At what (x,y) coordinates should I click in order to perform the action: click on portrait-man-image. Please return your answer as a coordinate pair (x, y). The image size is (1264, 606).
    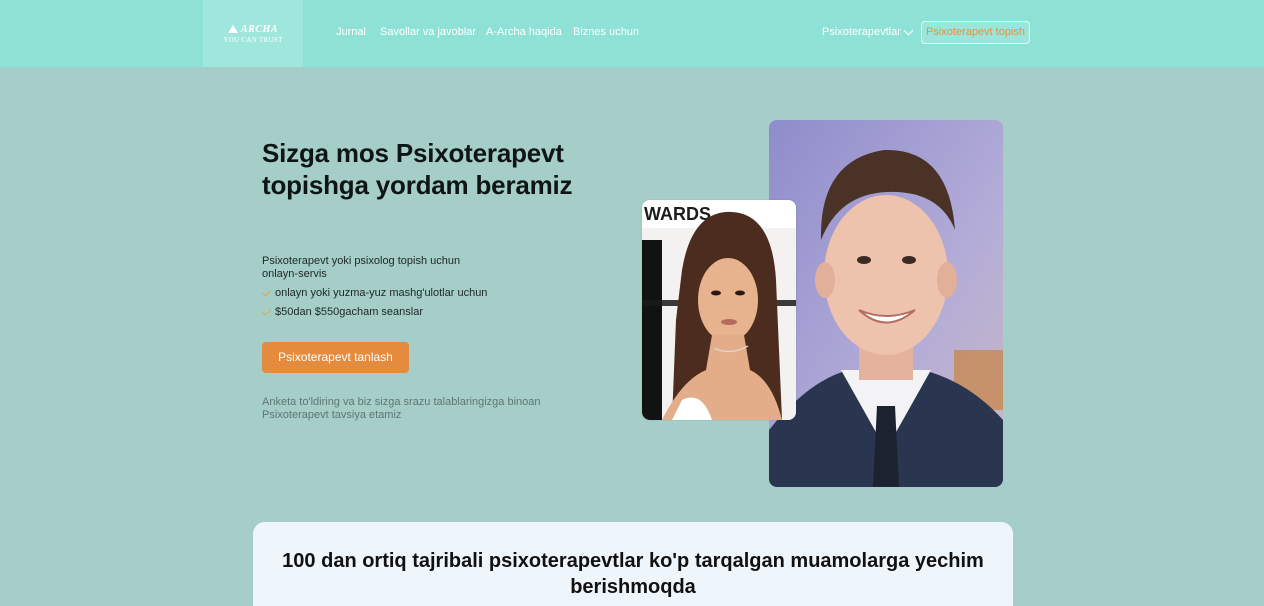
    Looking at the image, I should click on (886, 303).